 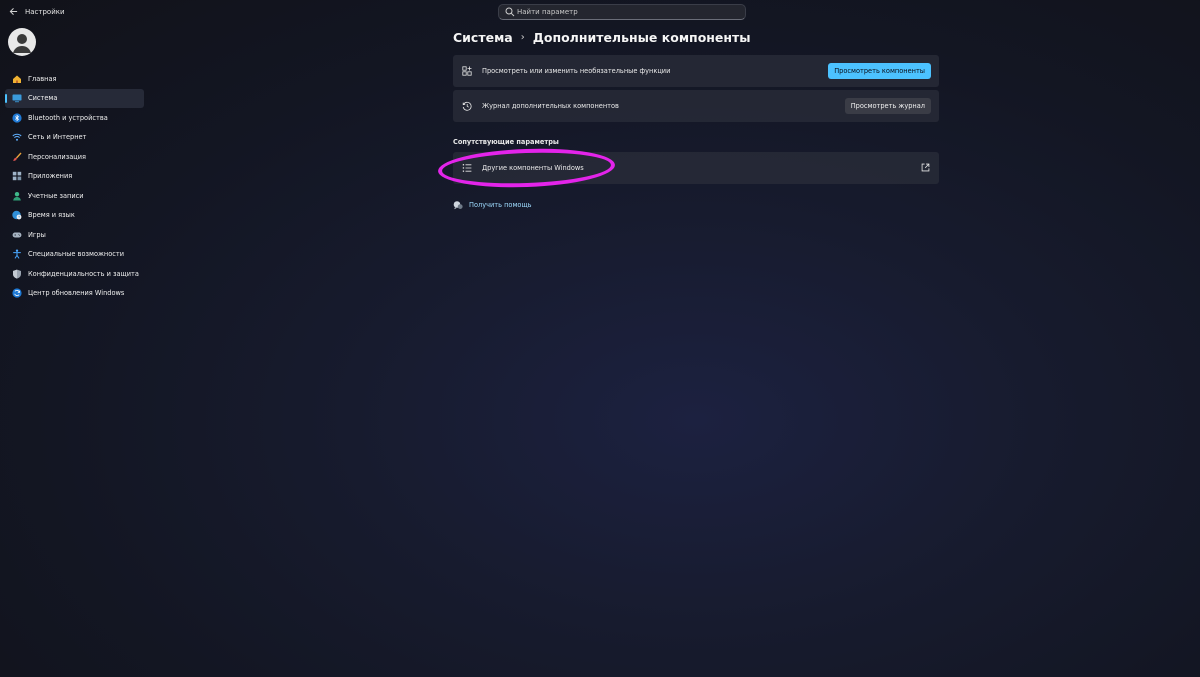 What do you see at coordinates (68, 117) in the screenshot?
I see `sidebar-item-label: Bluetooth и устройства` at bounding box center [68, 117].